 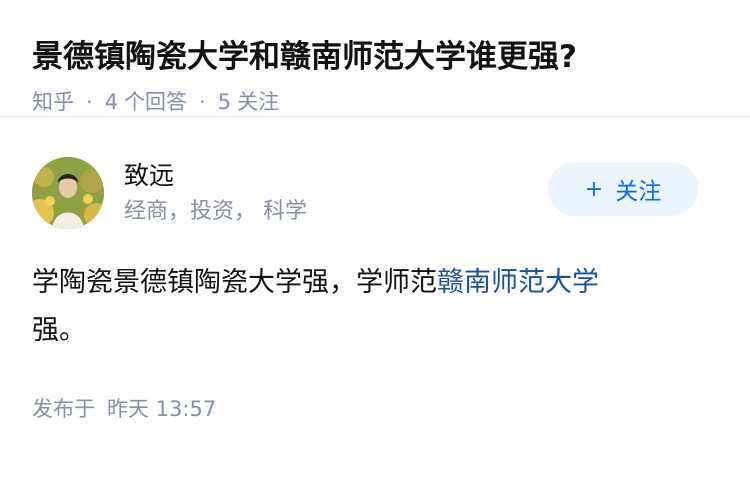 I want to click on author-info: 致远 经商，投资， 科学, so click(x=215, y=193).